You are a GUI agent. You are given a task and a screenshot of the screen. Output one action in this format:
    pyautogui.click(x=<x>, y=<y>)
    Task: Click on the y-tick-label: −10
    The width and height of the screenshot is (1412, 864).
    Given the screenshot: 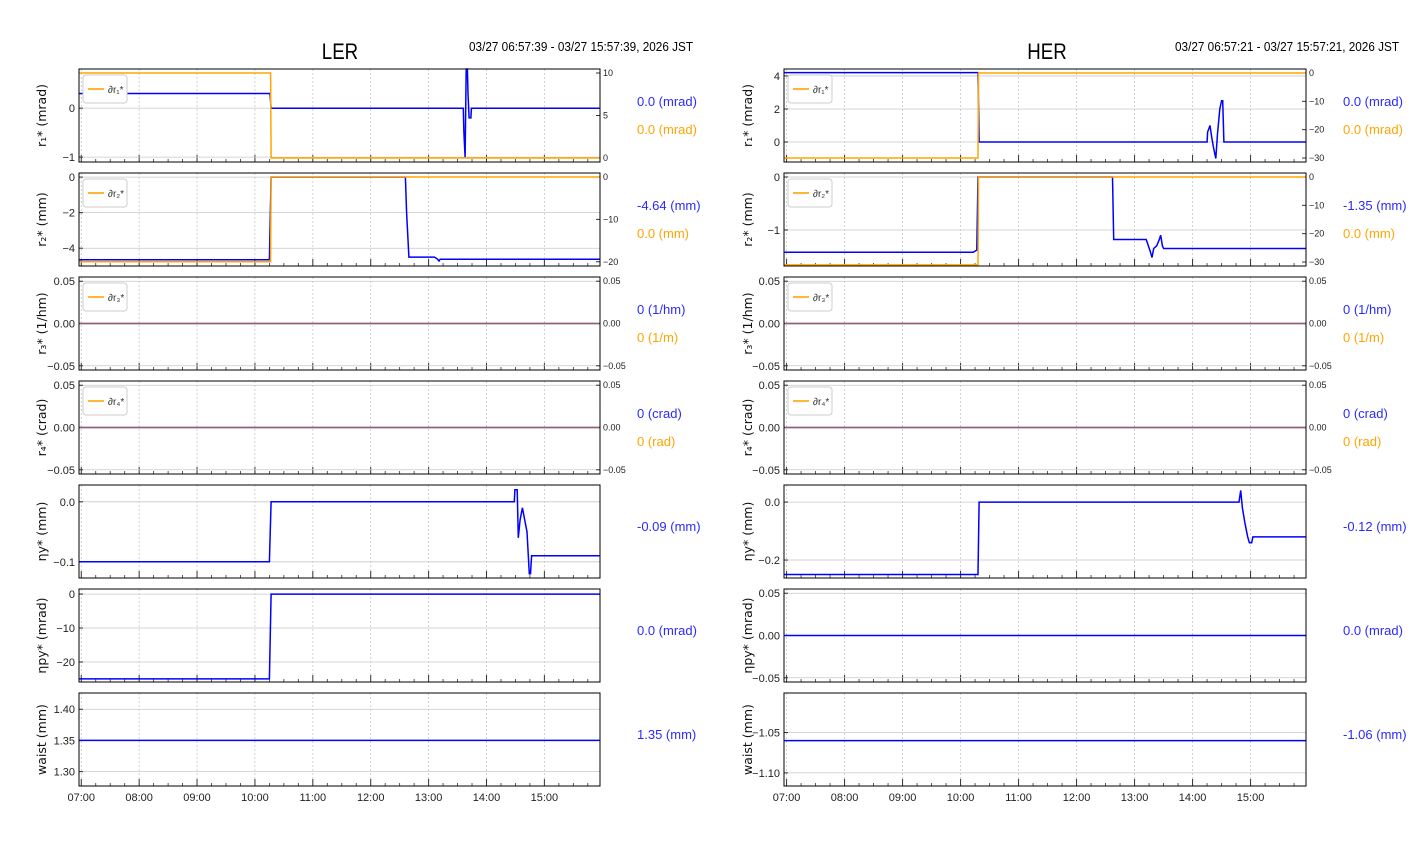 What is the action you would take?
    pyautogui.click(x=65, y=629)
    